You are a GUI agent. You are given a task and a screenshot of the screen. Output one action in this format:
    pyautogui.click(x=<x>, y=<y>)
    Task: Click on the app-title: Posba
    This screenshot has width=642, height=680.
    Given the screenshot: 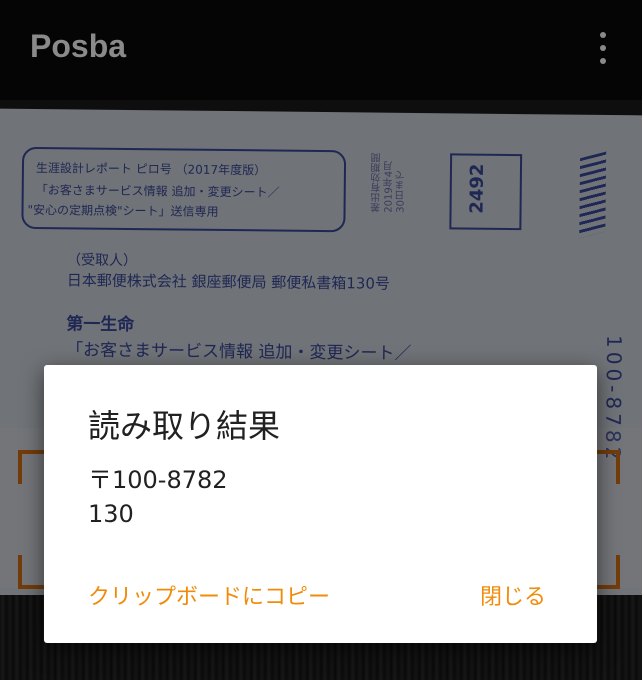 What is the action you would take?
    pyautogui.click(x=78, y=46)
    